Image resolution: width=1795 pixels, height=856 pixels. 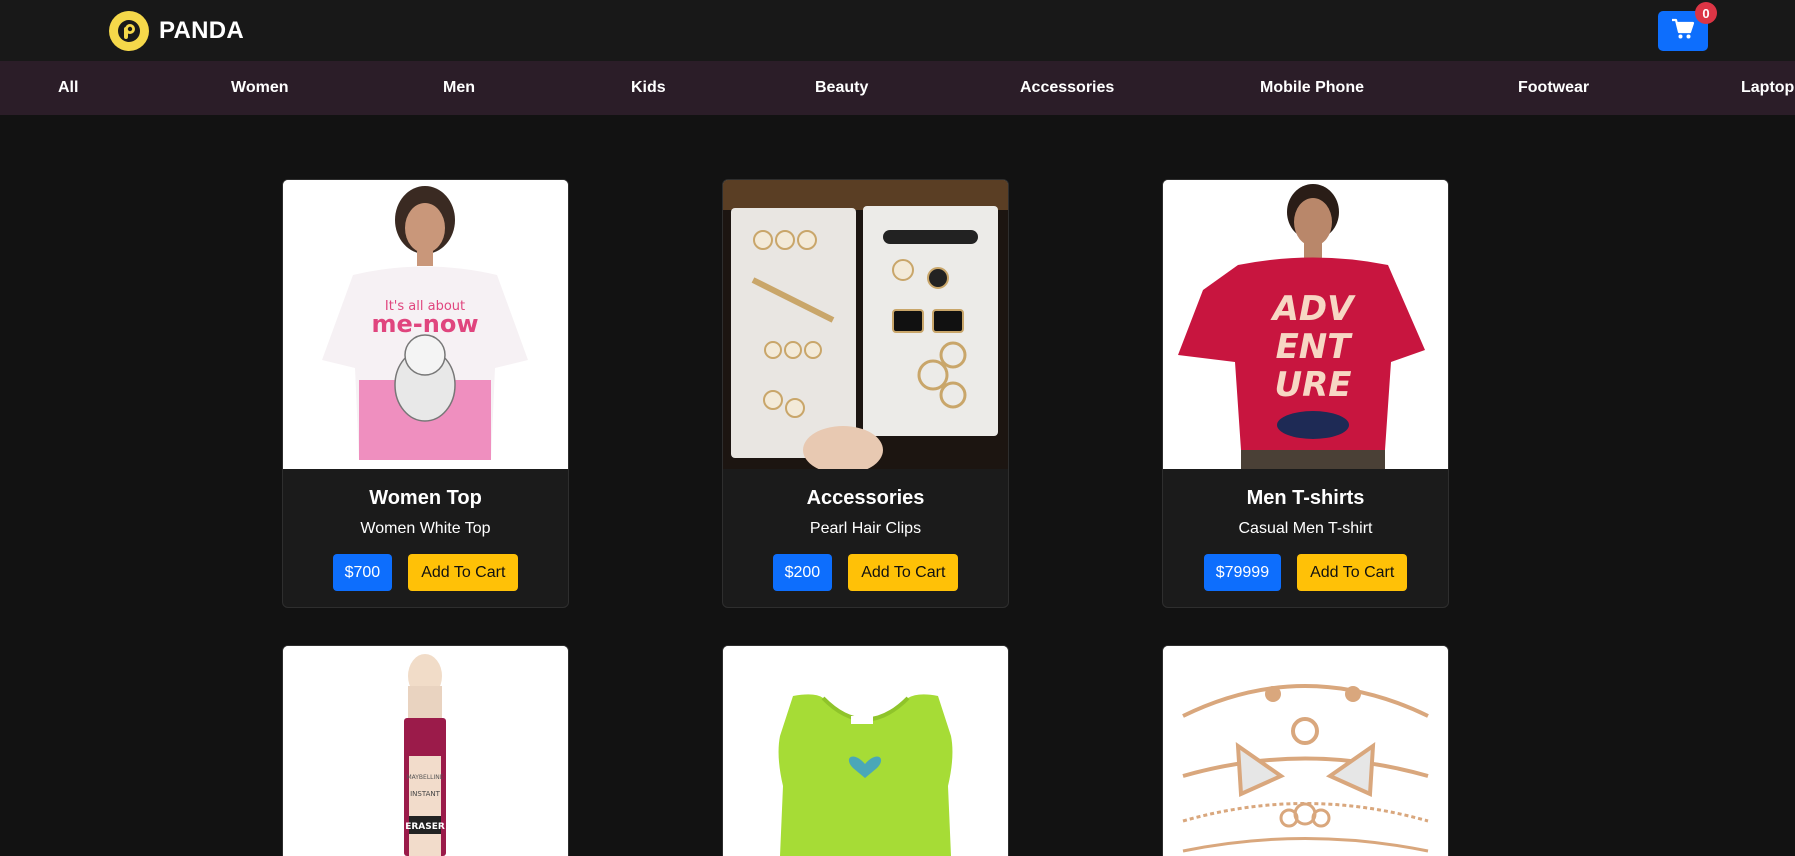 What do you see at coordinates (1683, 31) in the screenshot?
I see `shopping-cart-icon` at bounding box center [1683, 31].